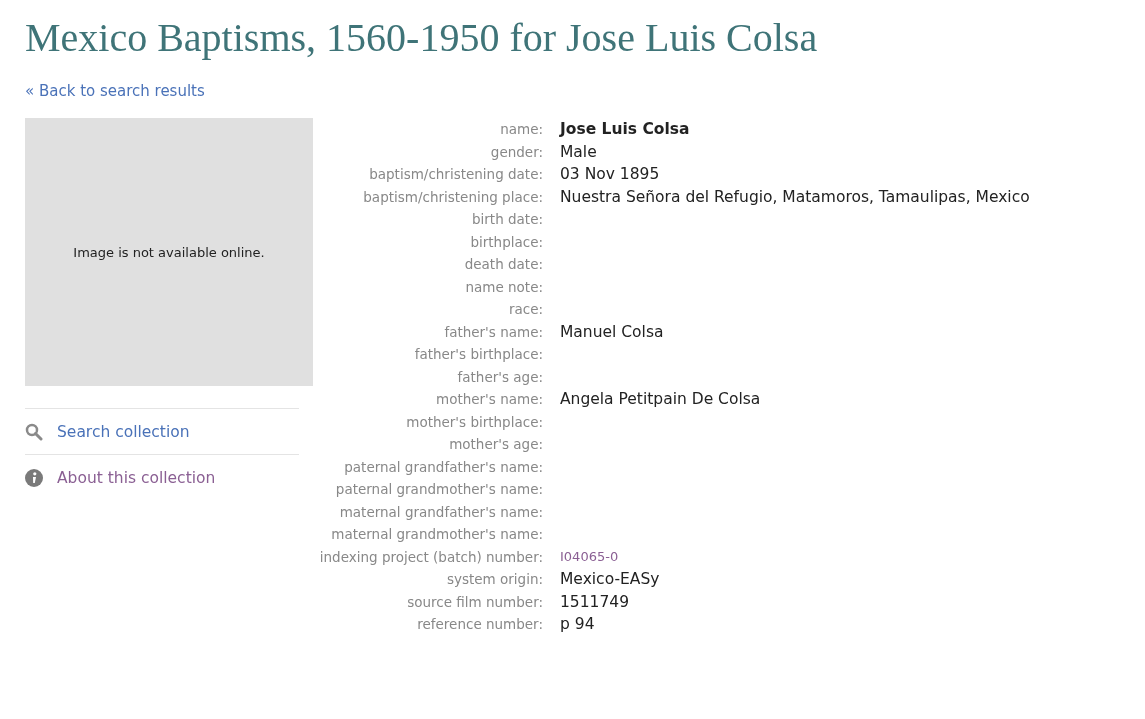 Image resolution: width=1145 pixels, height=719 pixels. What do you see at coordinates (503, 264) in the screenshot?
I see `field-label: death date:` at bounding box center [503, 264].